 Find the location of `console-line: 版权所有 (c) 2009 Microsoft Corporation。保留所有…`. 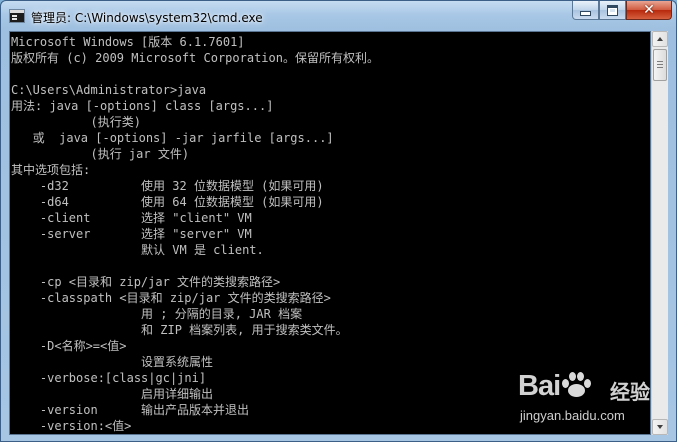

console-line: 版权所有 (c) 2009 Microsoft Corporation。保留所有… is located at coordinates (195, 58).